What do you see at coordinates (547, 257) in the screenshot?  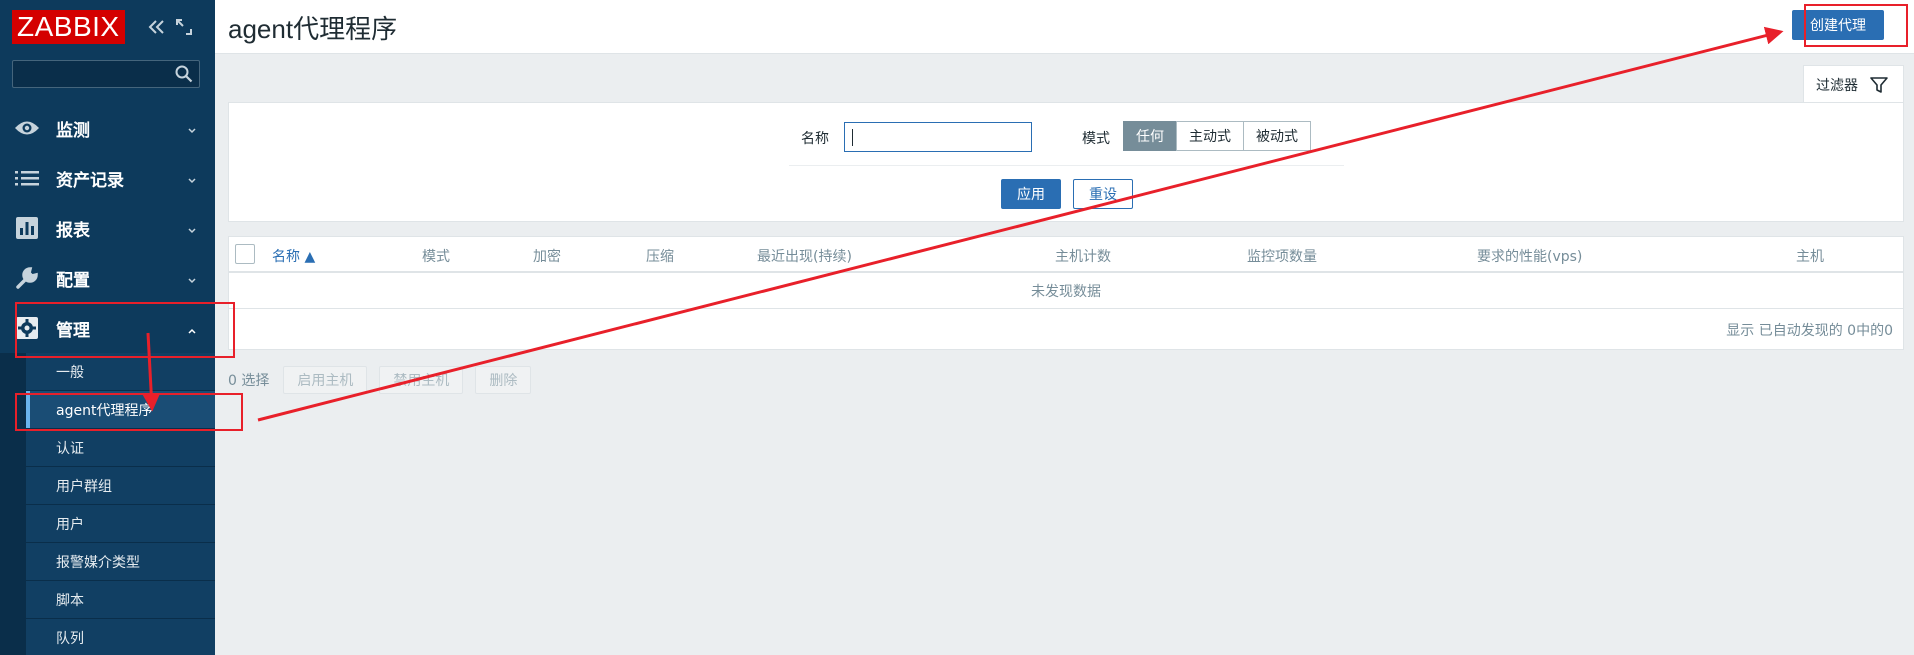 I see `column-encryption: 加密` at bounding box center [547, 257].